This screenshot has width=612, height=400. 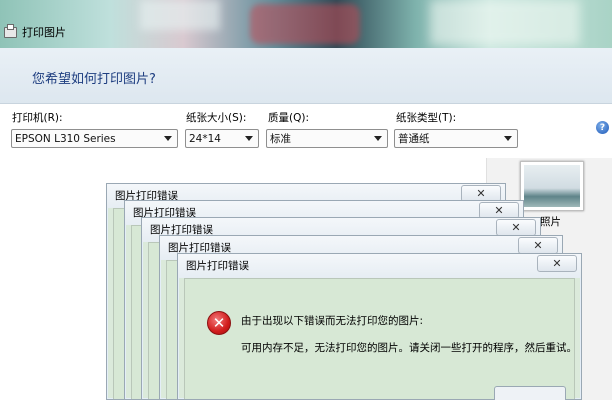 I want to click on paper-size-label: 纸张大小(S):, so click(x=216, y=118).